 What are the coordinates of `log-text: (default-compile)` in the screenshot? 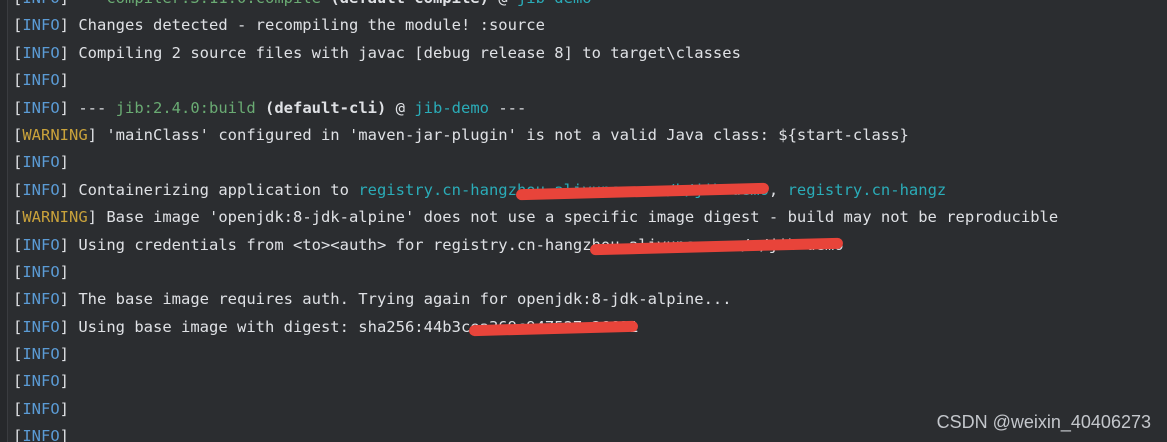 It's located at (409, 3).